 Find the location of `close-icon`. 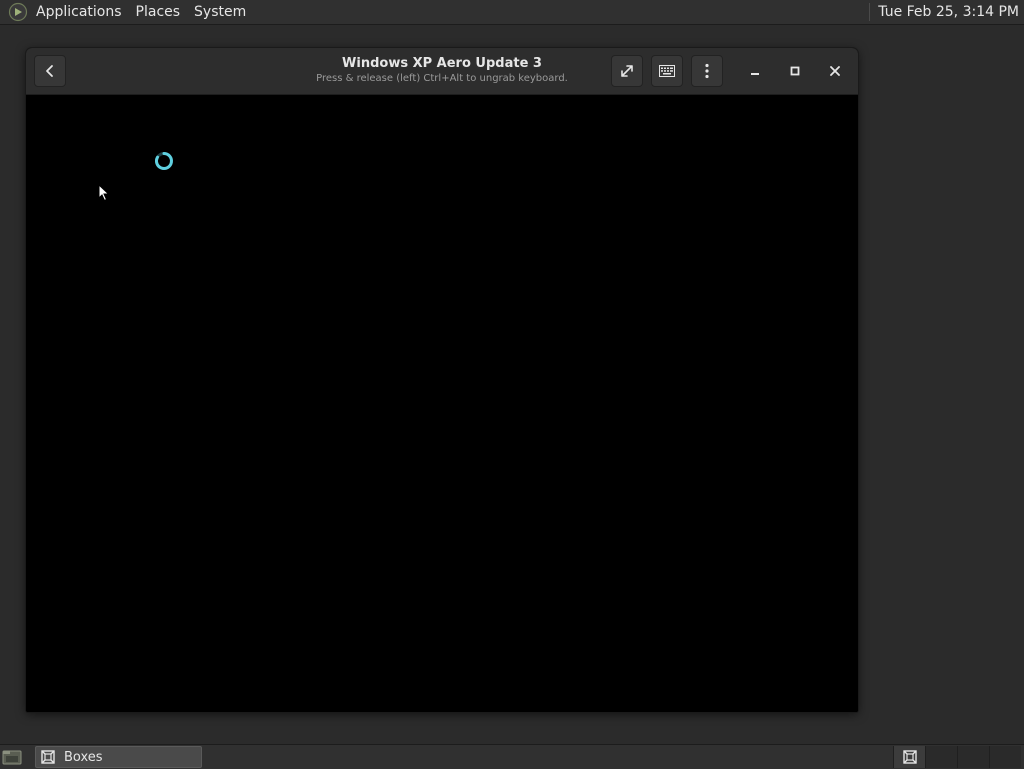

close-icon is located at coordinates (835, 71).